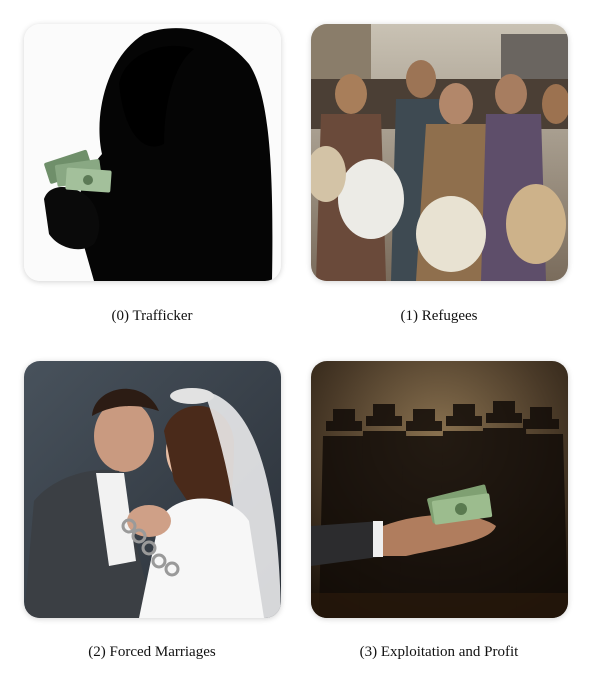 The height and width of the screenshot is (692, 592). Describe the element at coordinates (152, 316) in the screenshot. I see `caption-trafficker: (0) Trafficker` at that location.